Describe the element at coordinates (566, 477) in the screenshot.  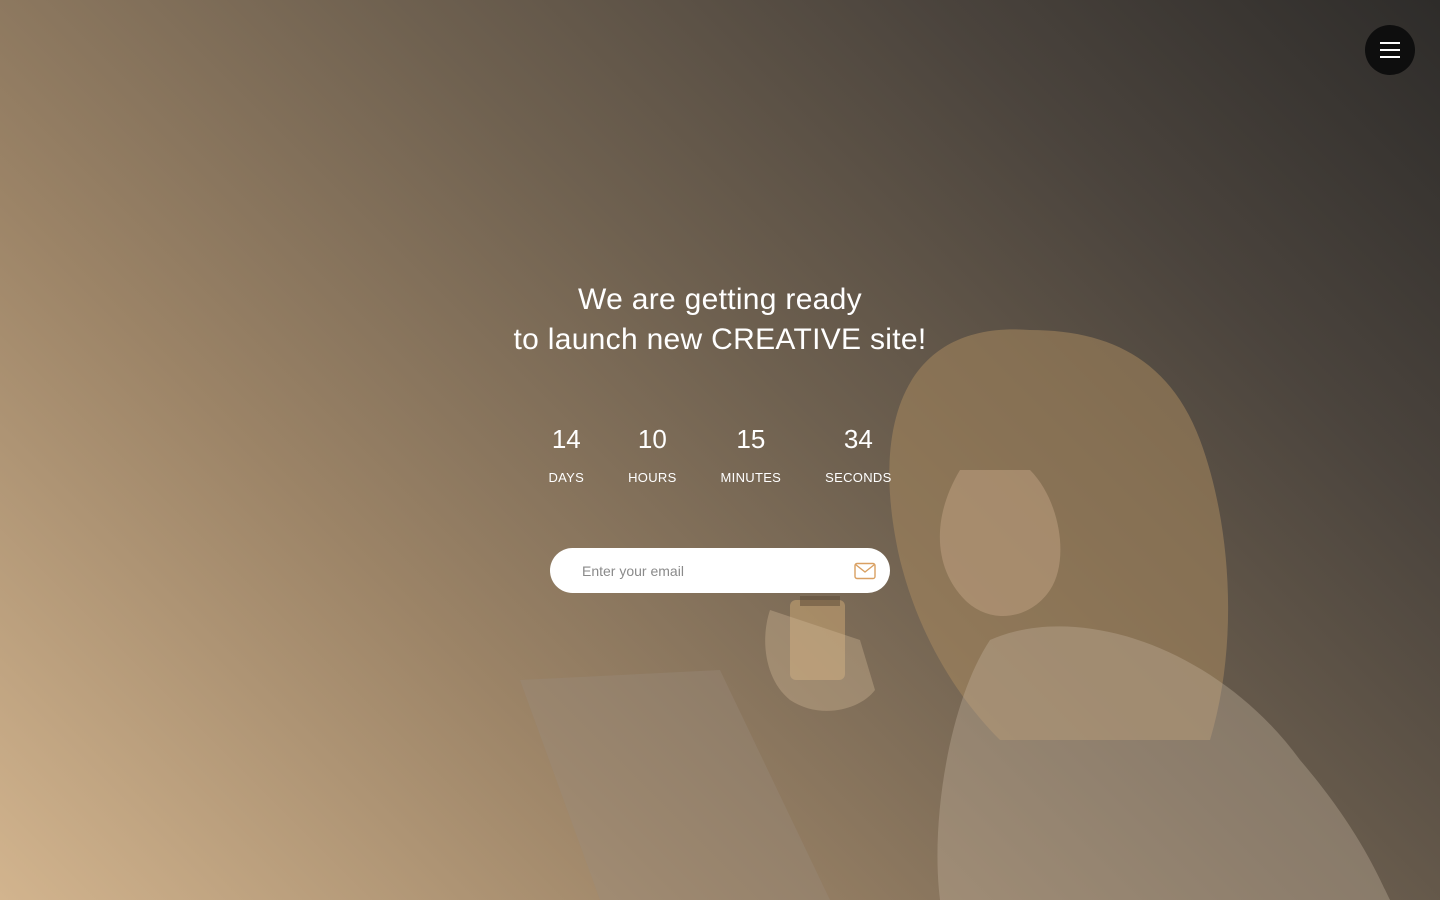
I see `days-label: DAYS` at that location.